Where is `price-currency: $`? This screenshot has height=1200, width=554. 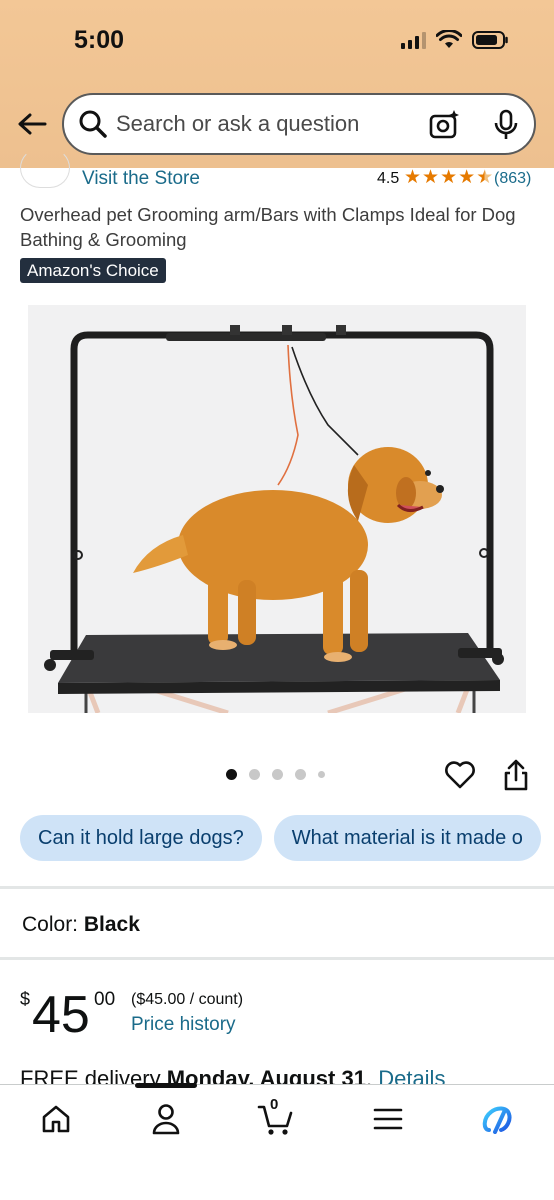 price-currency: $ is located at coordinates (25, 999).